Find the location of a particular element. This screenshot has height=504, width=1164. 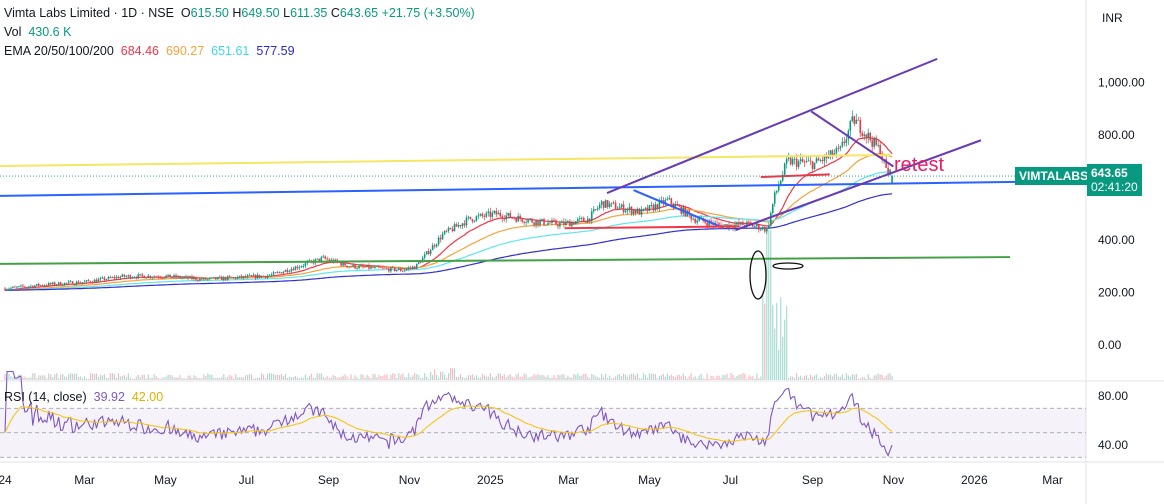

currency-label: INR is located at coordinates (1112, 18).